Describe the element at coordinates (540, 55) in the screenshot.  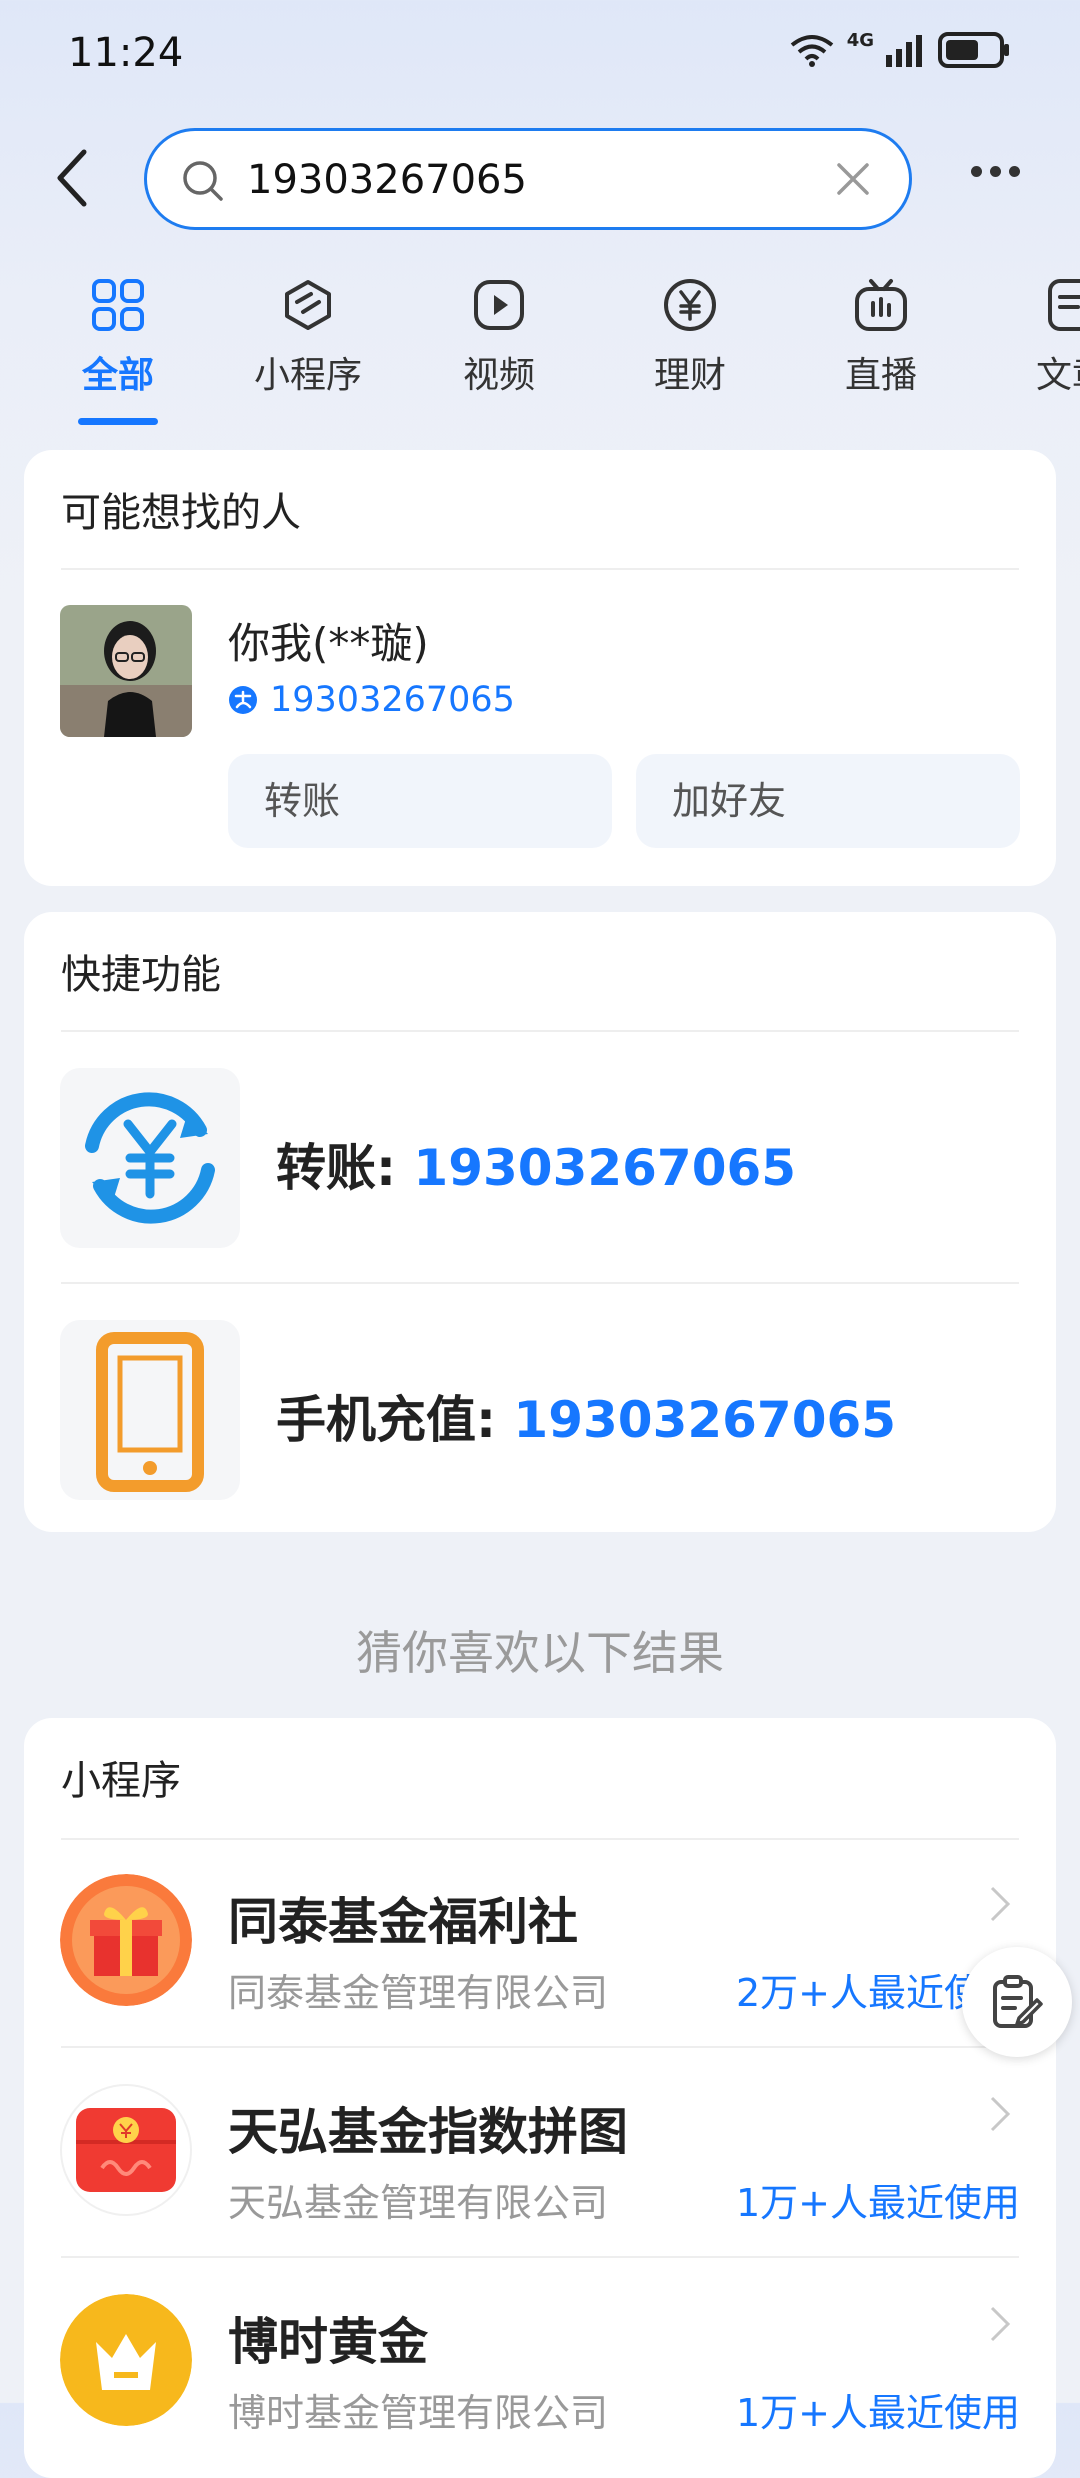
I see `status-bar: 11:24 4G` at that location.